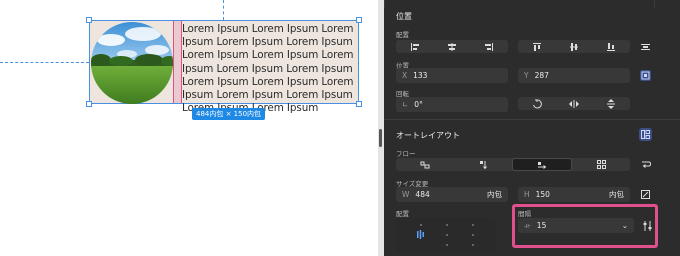 This screenshot has height=256, width=680. What do you see at coordinates (428, 135) in the screenshot?
I see `autolayout-section-title: オートレイアウト` at bounding box center [428, 135].